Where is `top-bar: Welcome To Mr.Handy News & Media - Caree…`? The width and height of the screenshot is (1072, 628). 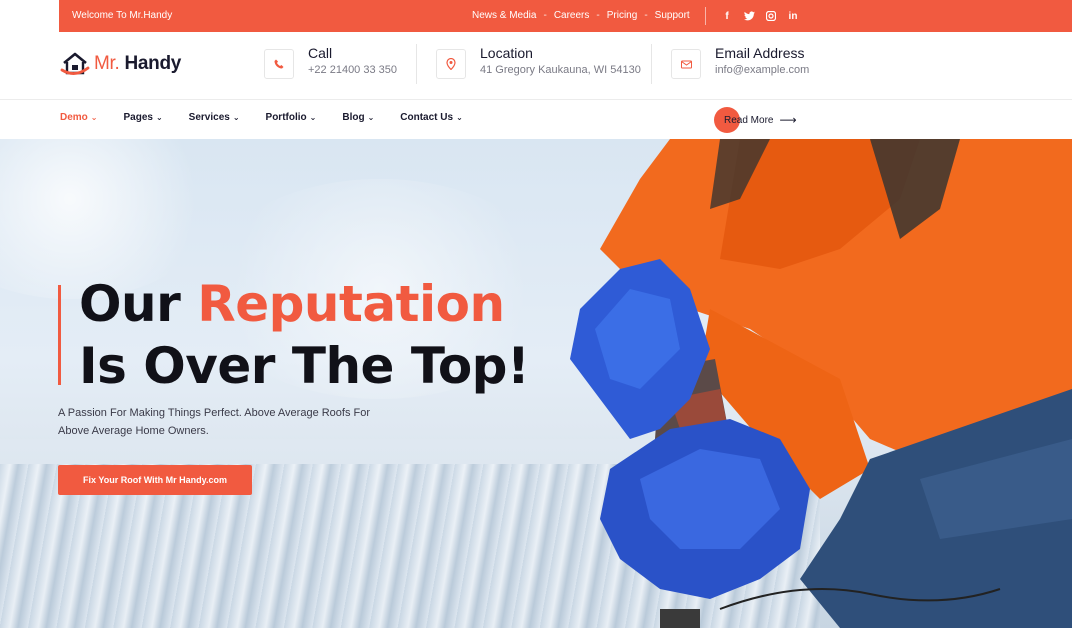 top-bar: Welcome To Mr.Handy News & Media - Caree… is located at coordinates (565, 16).